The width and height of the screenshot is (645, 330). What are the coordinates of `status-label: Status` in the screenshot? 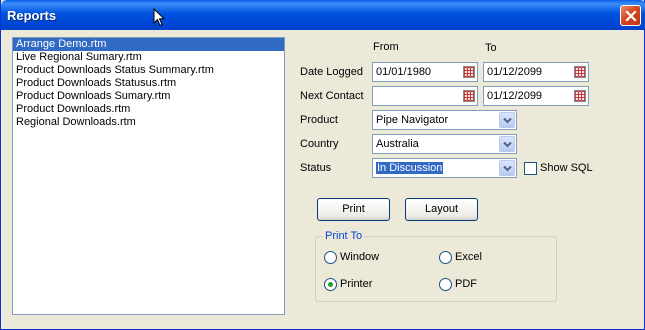 It's located at (316, 168).